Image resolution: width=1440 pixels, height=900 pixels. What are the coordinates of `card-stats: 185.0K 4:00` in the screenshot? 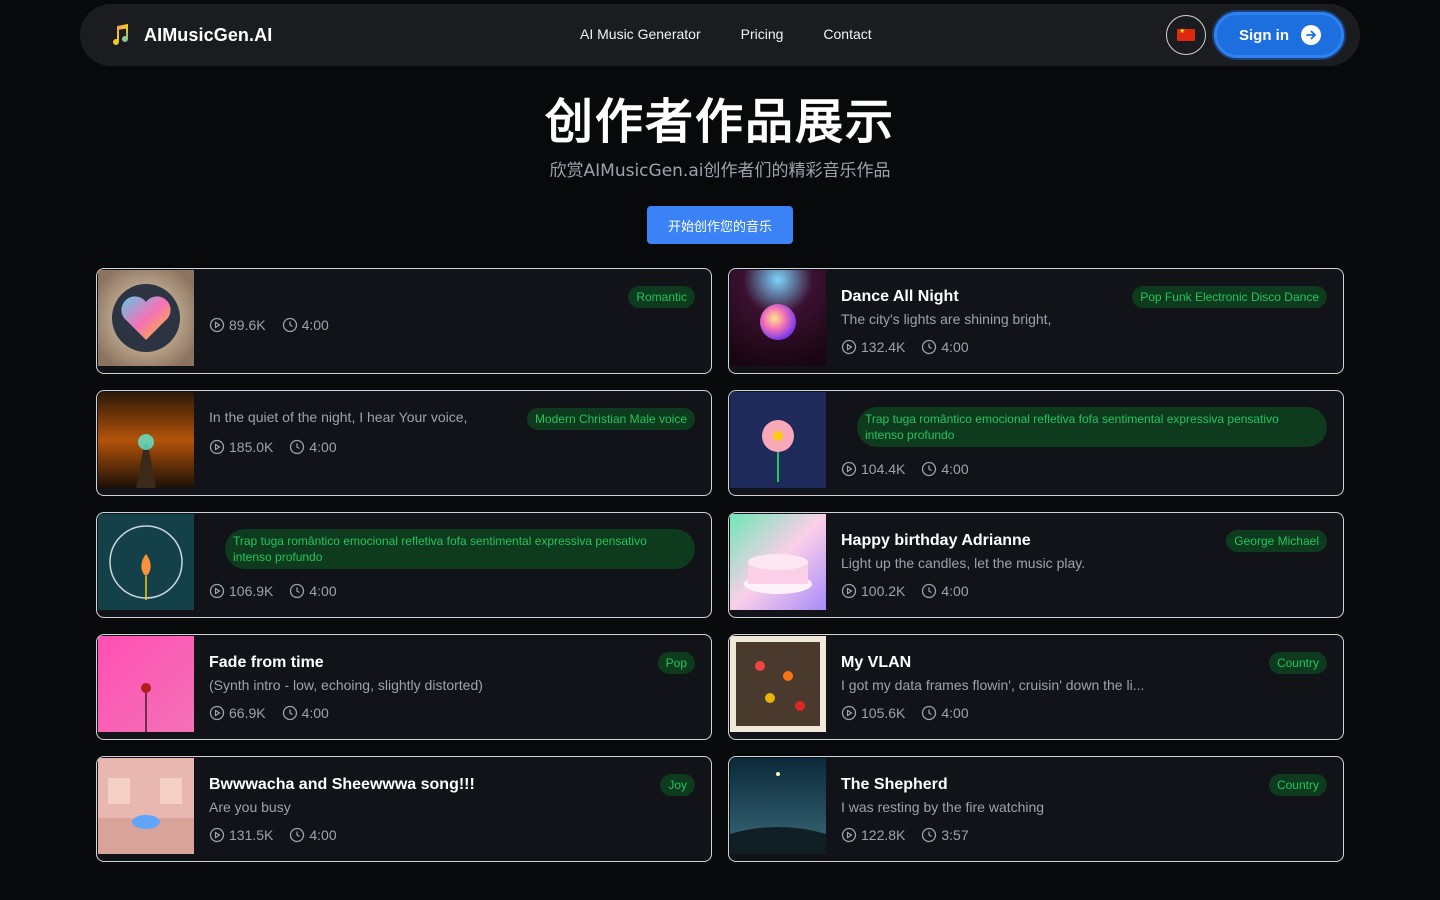 It's located at (273, 447).